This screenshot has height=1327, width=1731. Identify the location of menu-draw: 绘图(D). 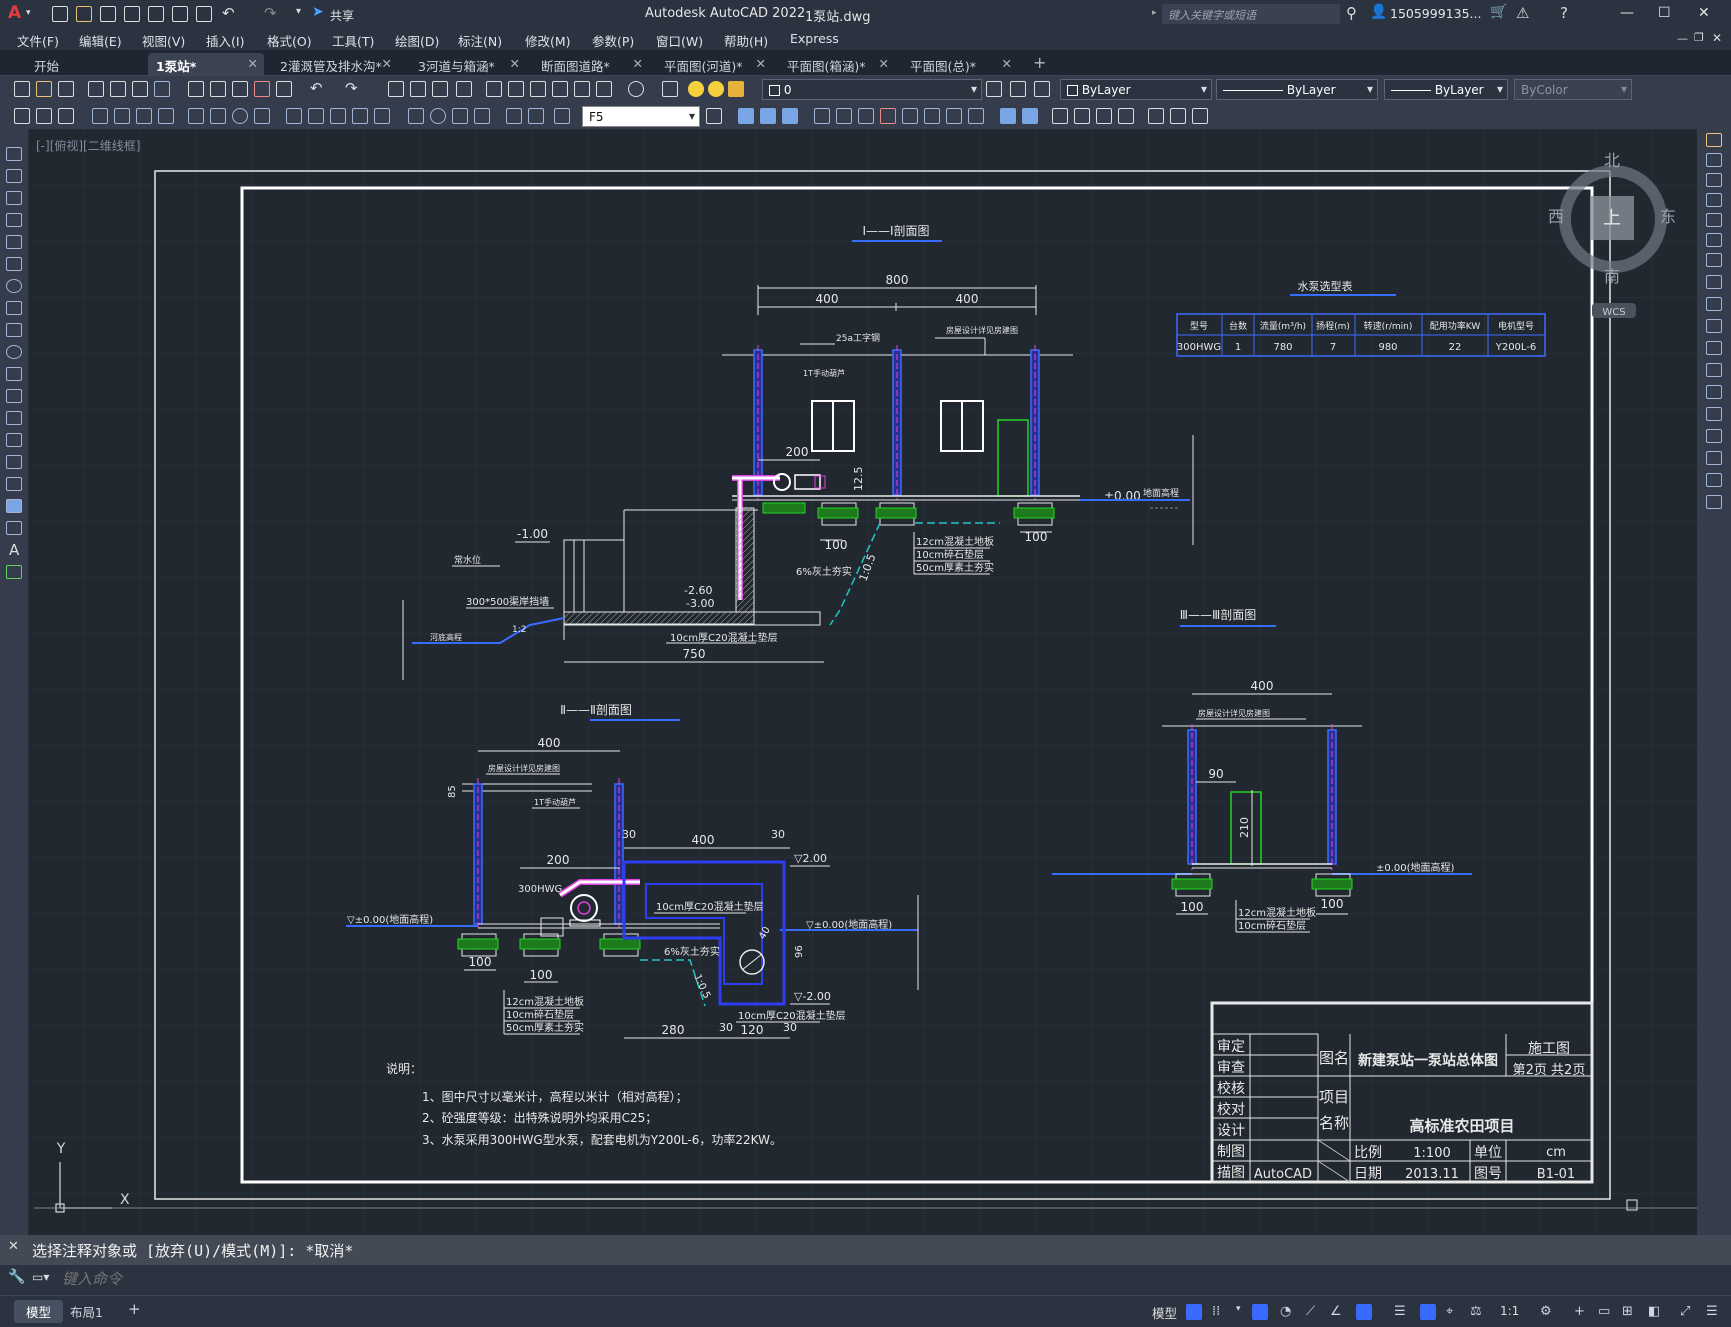
(417, 40).